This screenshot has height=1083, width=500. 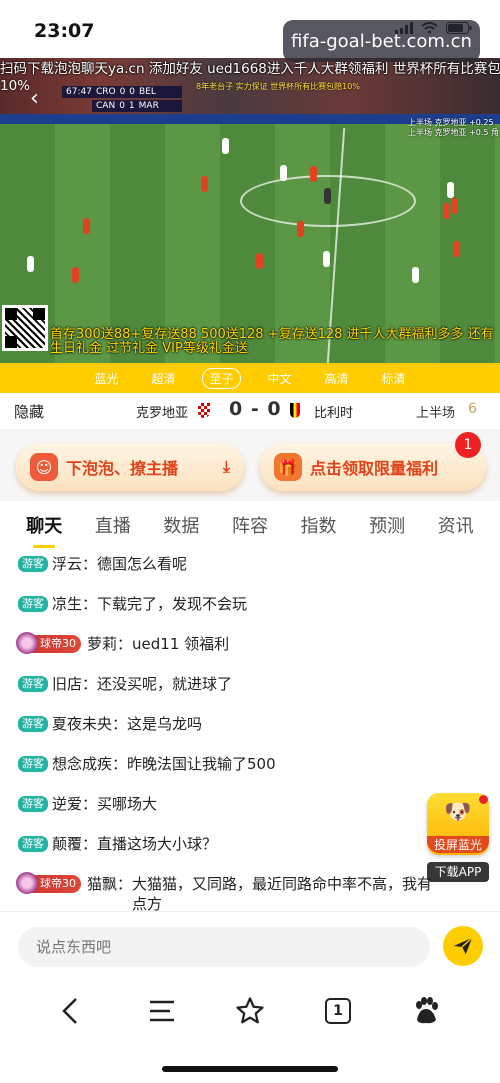 I want to click on back-button, so click(x=70, y=1011).